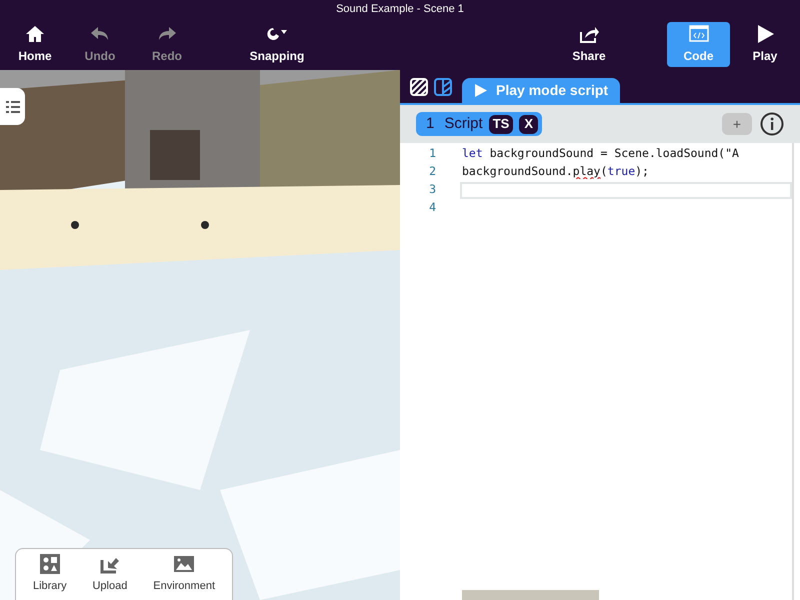  Describe the element at coordinates (586, 172) in the screenshot. I see `code-token: play` at that location.